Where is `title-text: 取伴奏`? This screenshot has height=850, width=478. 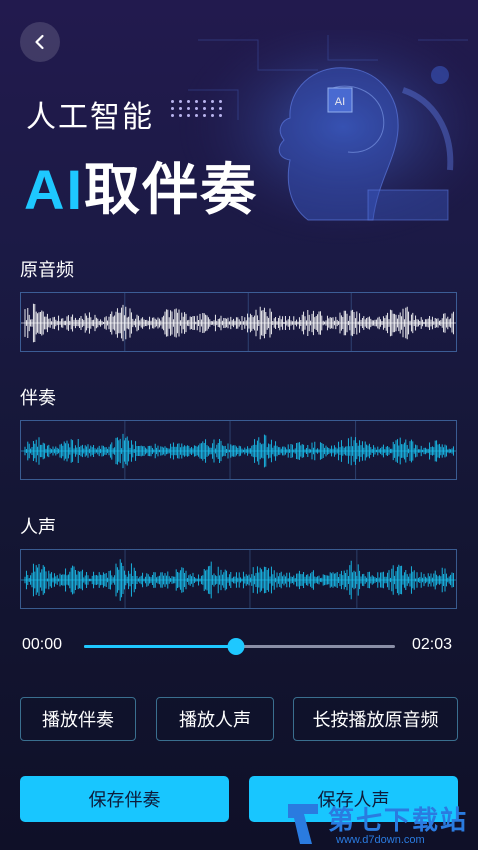 title-text: 取伴奏 is located at coordinates (171, 190).